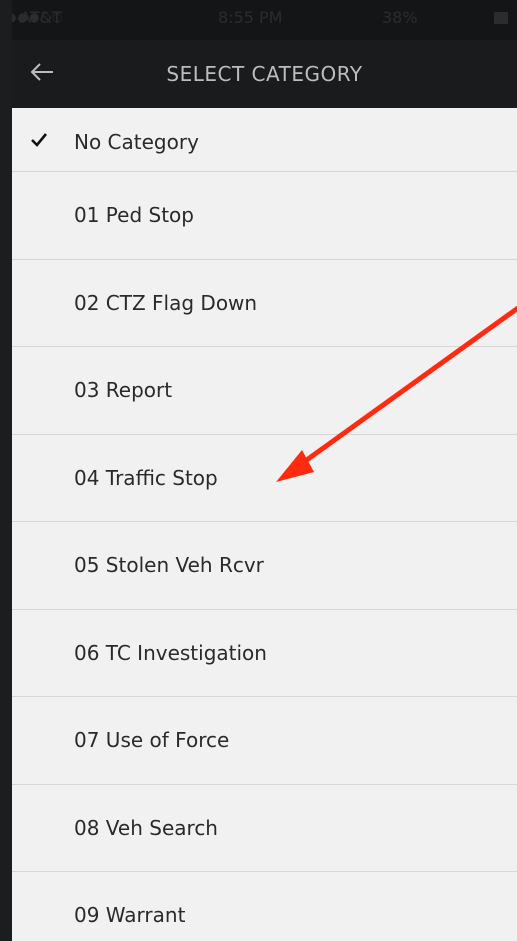  Describe the element at coordinates (166, 302) in the screenshot. I see `category-label: 02 CTZ Flag Down` at that location.